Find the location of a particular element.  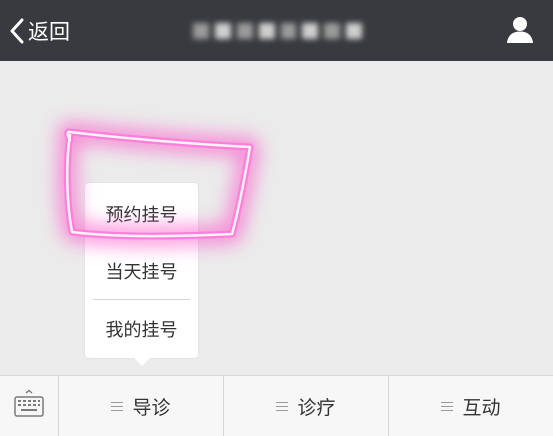

submenu-popup: 预约挂号 当天挂号 我的挂号 is located at coordinates (141, 274).